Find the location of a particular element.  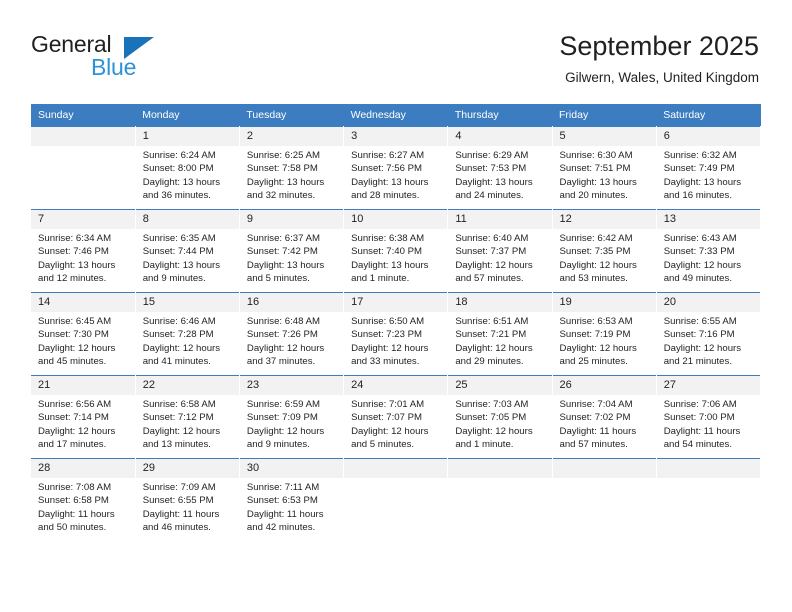

day-number: 30 is located at coordinates (291, 468).